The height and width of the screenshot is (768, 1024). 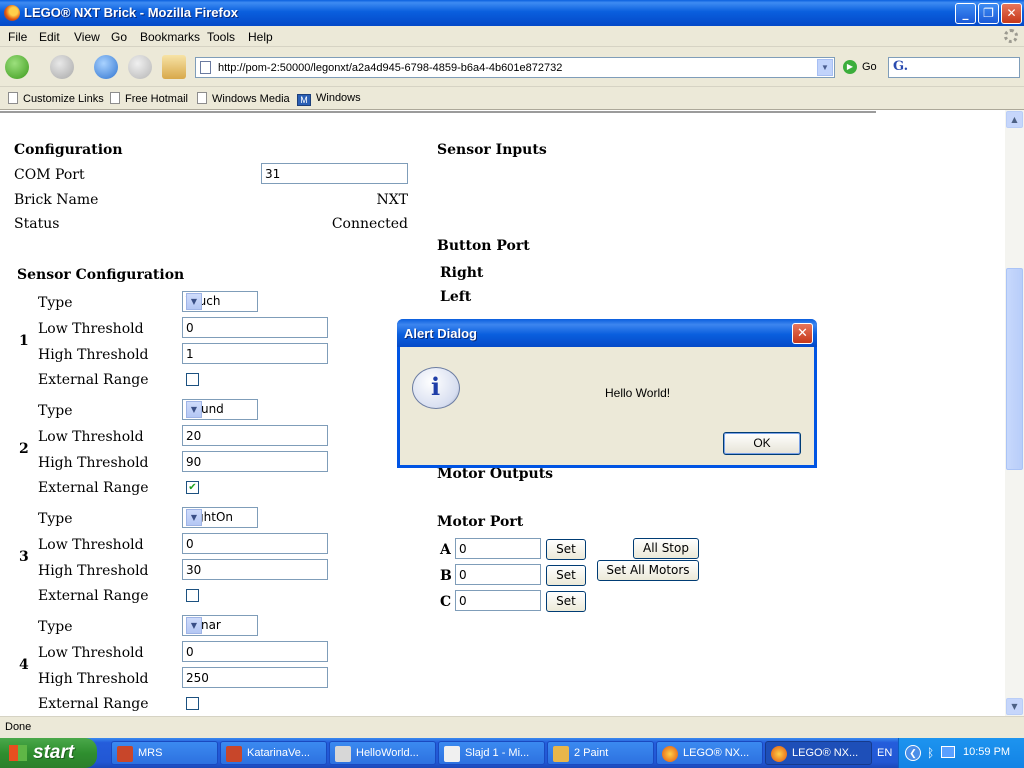 I want to click on motor-a-input, so click(x=498, y=548).